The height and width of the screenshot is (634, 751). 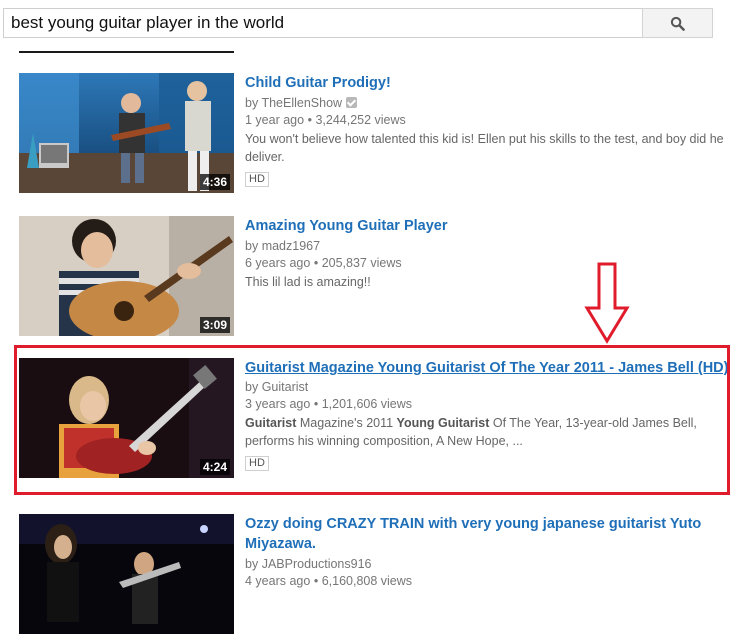 I want to click on previous-result-thumbnail-edge, so click(x=126, y=52).